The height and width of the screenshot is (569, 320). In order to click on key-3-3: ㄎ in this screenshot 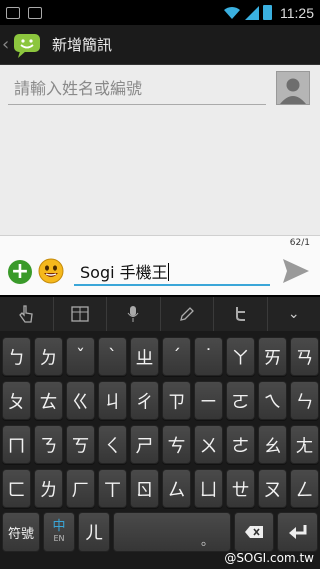, I will do `click(80, 444)`.